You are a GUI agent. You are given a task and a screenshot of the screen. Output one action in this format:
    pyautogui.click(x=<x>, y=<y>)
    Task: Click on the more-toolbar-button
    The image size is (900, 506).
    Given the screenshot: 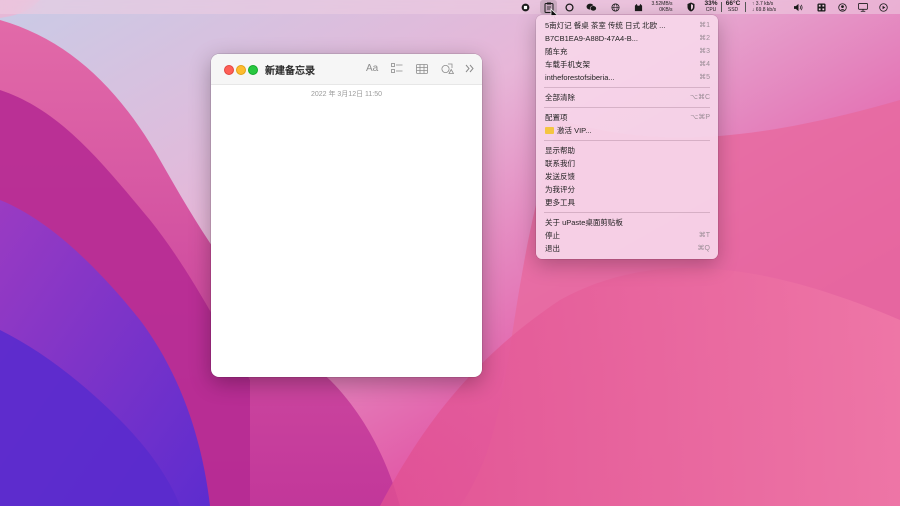 What is the action you would take?
    pyautogui.click(x=469, y=68)
    